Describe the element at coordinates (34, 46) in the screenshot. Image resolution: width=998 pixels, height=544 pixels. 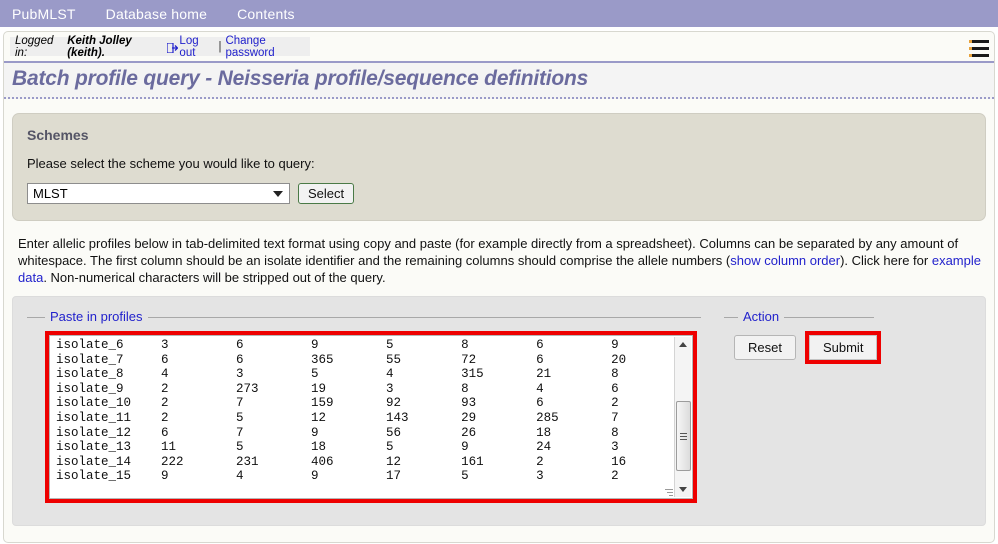
I see `logged-in-prefix: Logged in:` at that location.